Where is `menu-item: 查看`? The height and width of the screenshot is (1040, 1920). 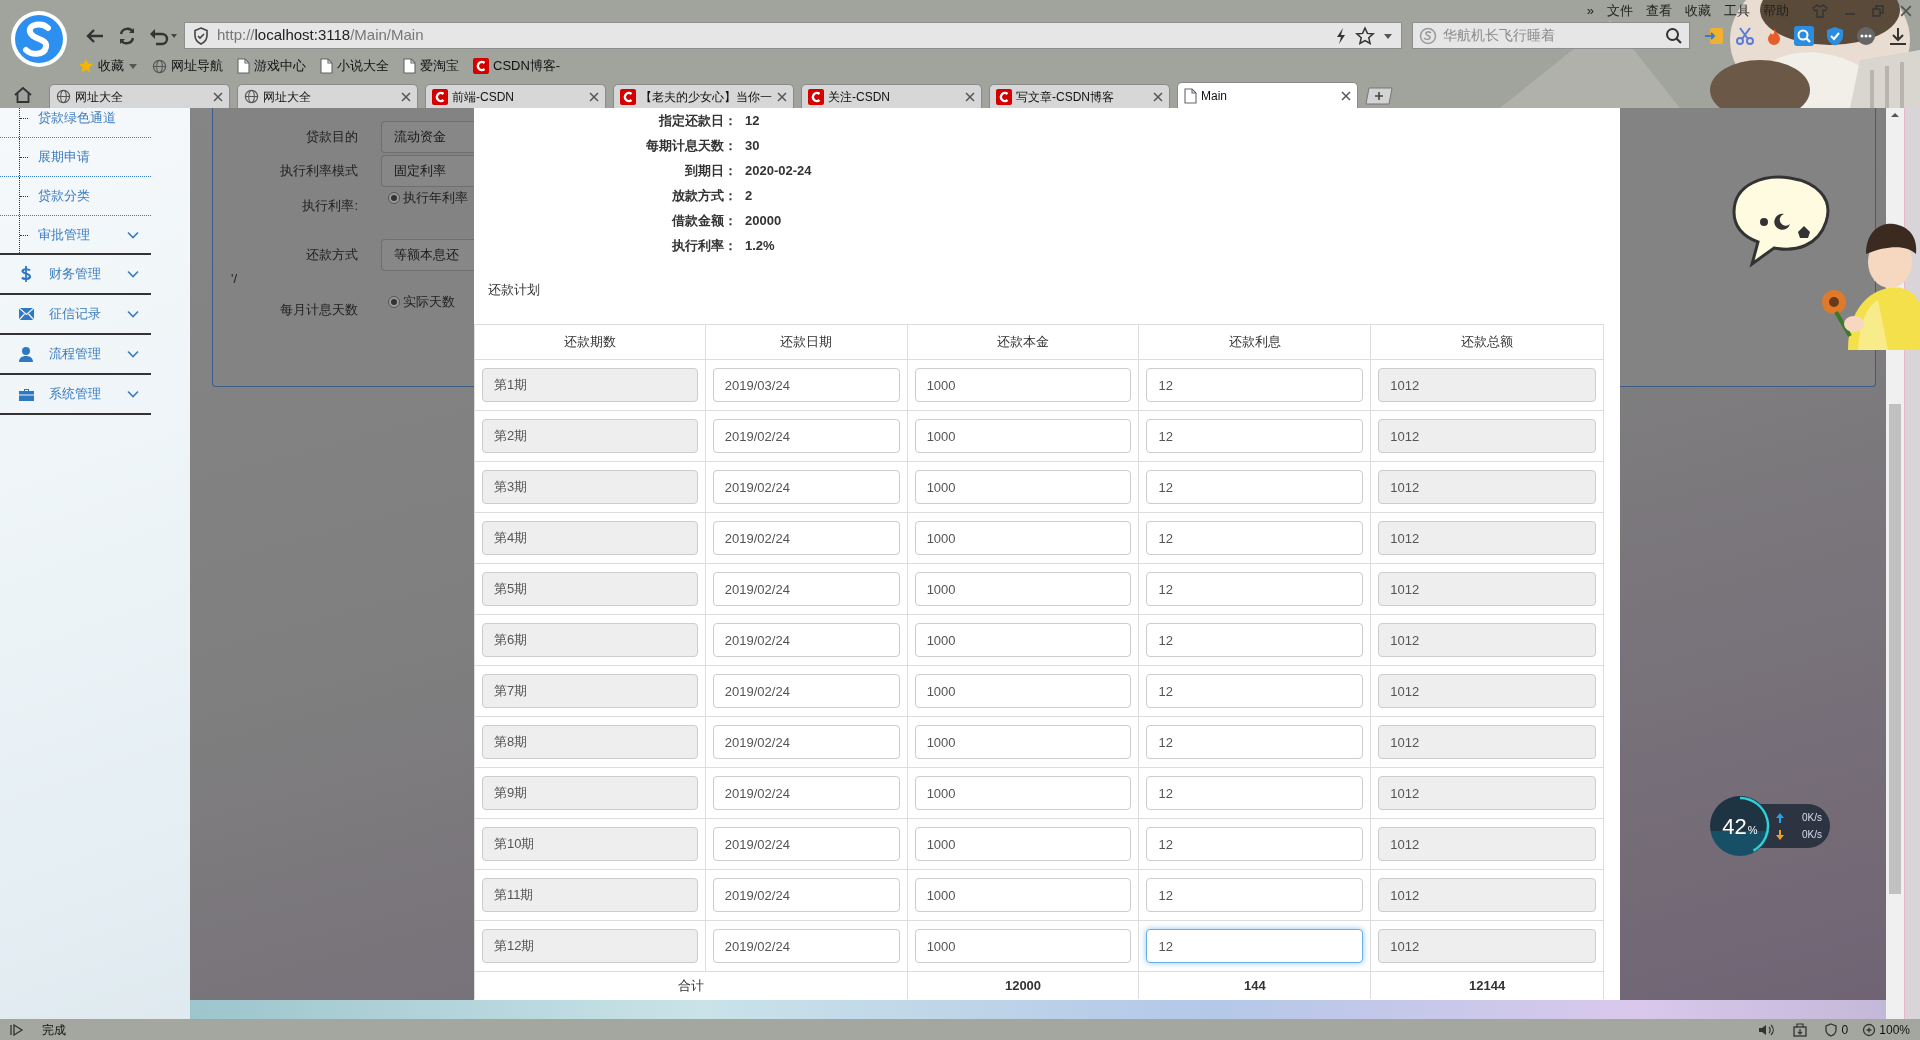
menu-item: 查看 is located at coordinates (1659, 11).